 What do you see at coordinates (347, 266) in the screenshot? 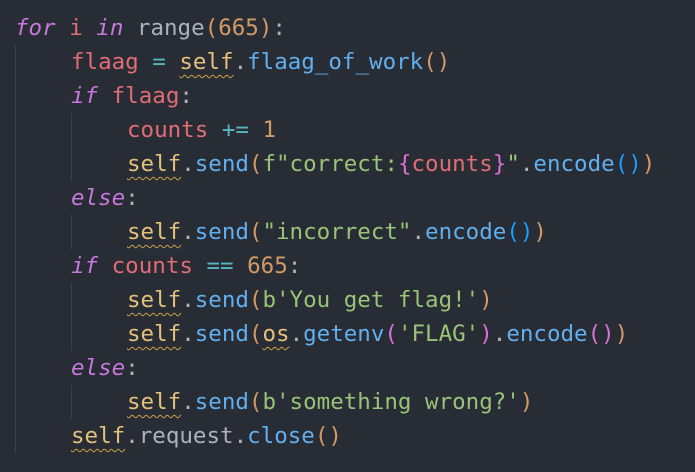
I see `code-line: if counts == 665:` at bounding box center [347, 266].